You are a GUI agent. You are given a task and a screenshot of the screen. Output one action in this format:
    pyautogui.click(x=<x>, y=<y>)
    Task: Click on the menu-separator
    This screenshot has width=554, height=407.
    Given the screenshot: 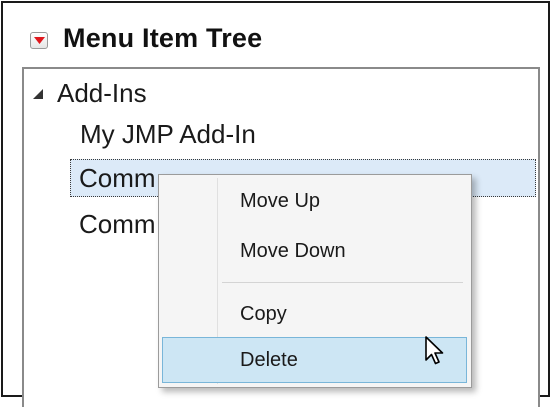 What is the action you would take?
    pyautogui.click(x=342, y=282)
    